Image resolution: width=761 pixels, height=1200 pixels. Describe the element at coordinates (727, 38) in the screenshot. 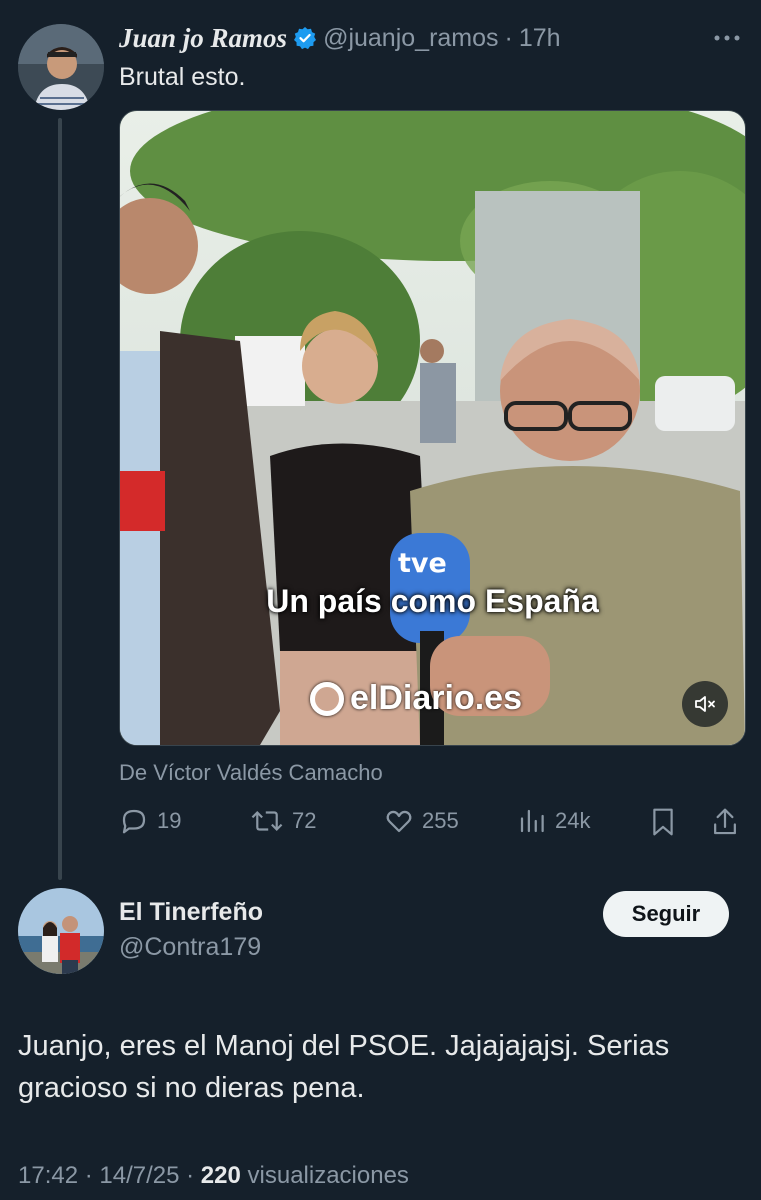

I see `more-options-icon` at that location.